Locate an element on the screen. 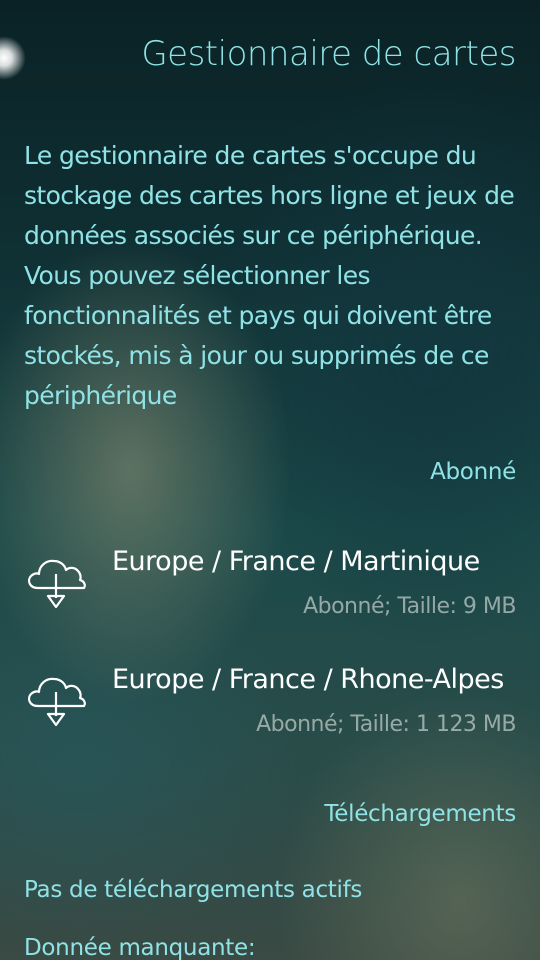  pulley-menu-indicator is located at coordinates (13, 58).